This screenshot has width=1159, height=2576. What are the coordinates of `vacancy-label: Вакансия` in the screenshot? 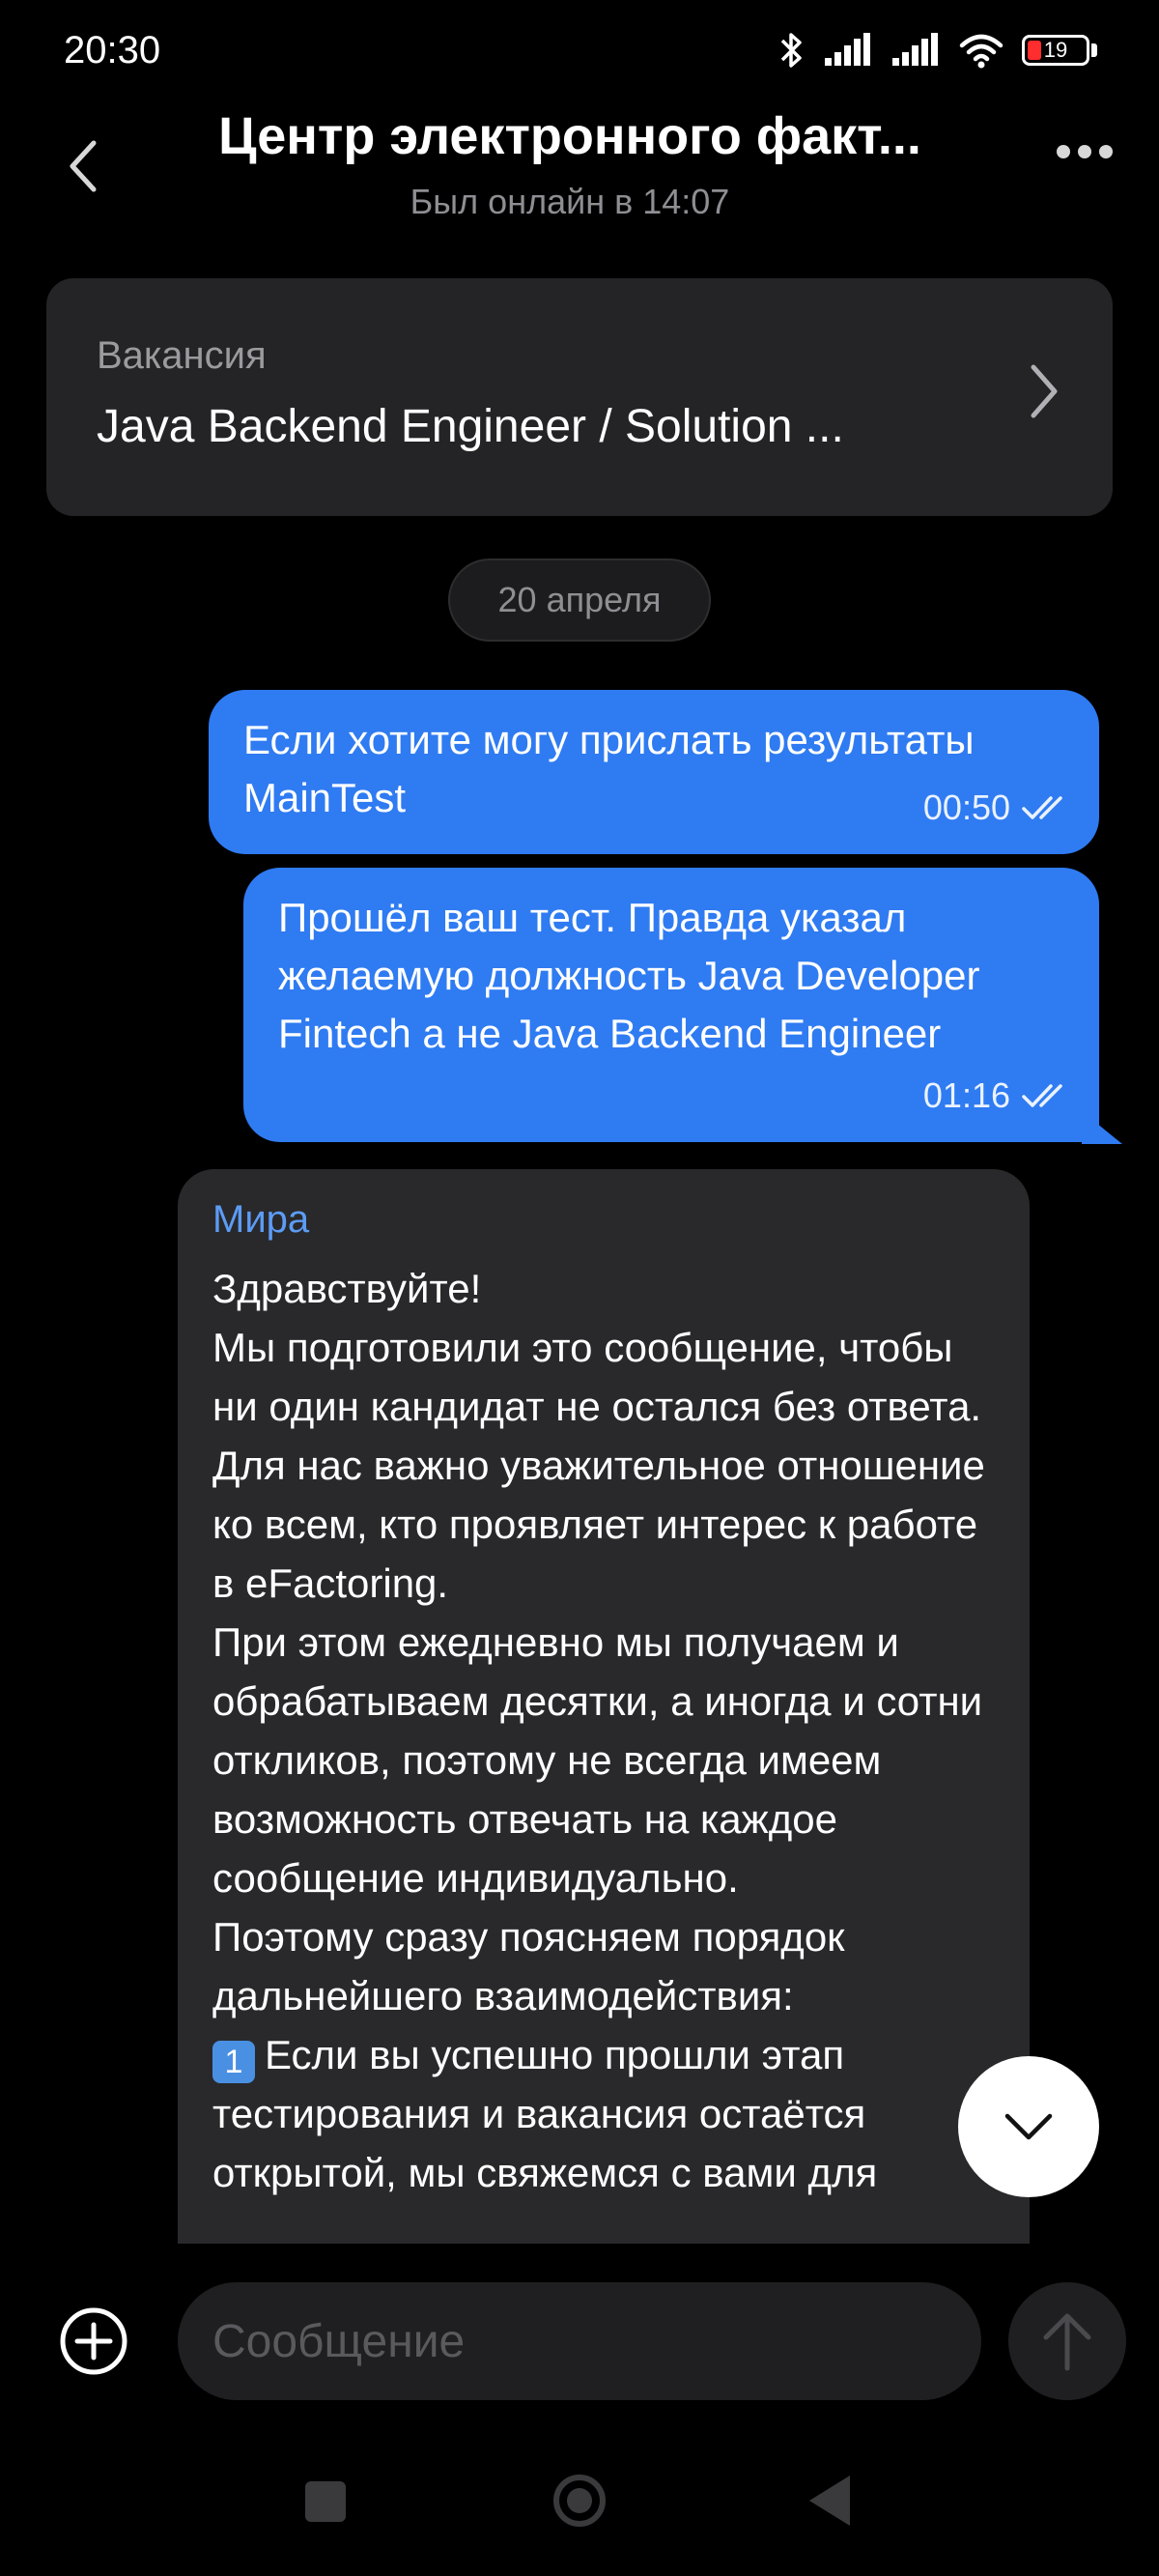 It's located at (182, 356).